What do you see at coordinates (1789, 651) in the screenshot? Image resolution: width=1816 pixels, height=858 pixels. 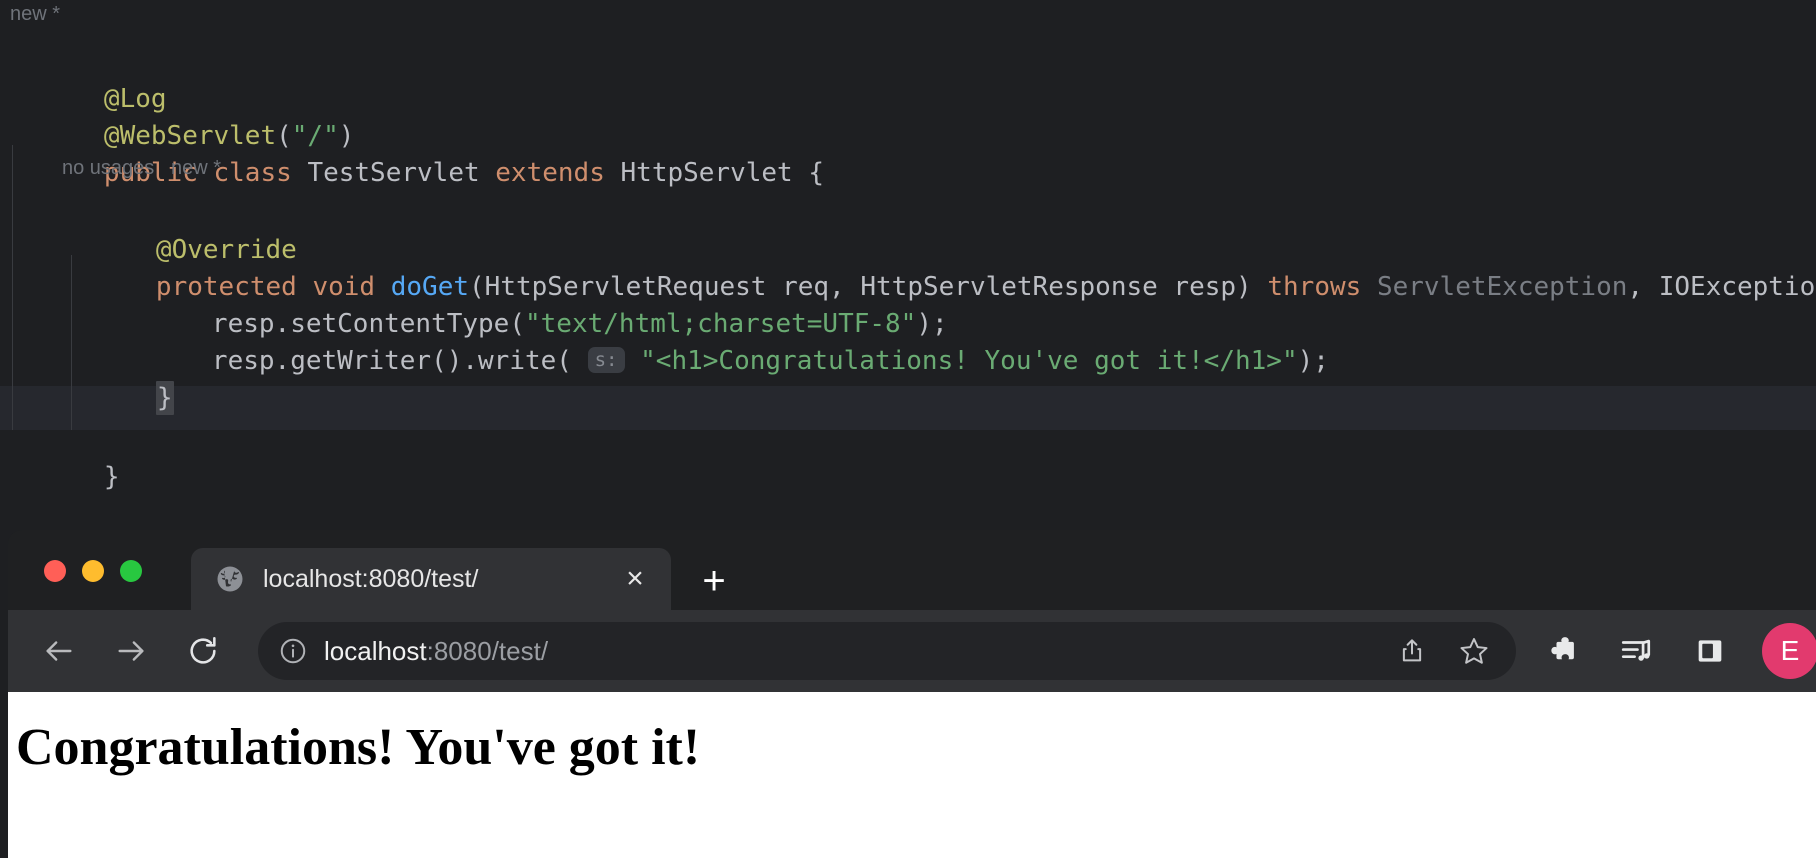 I see `profile-avatar: E` at bounding box center [1789, 651].